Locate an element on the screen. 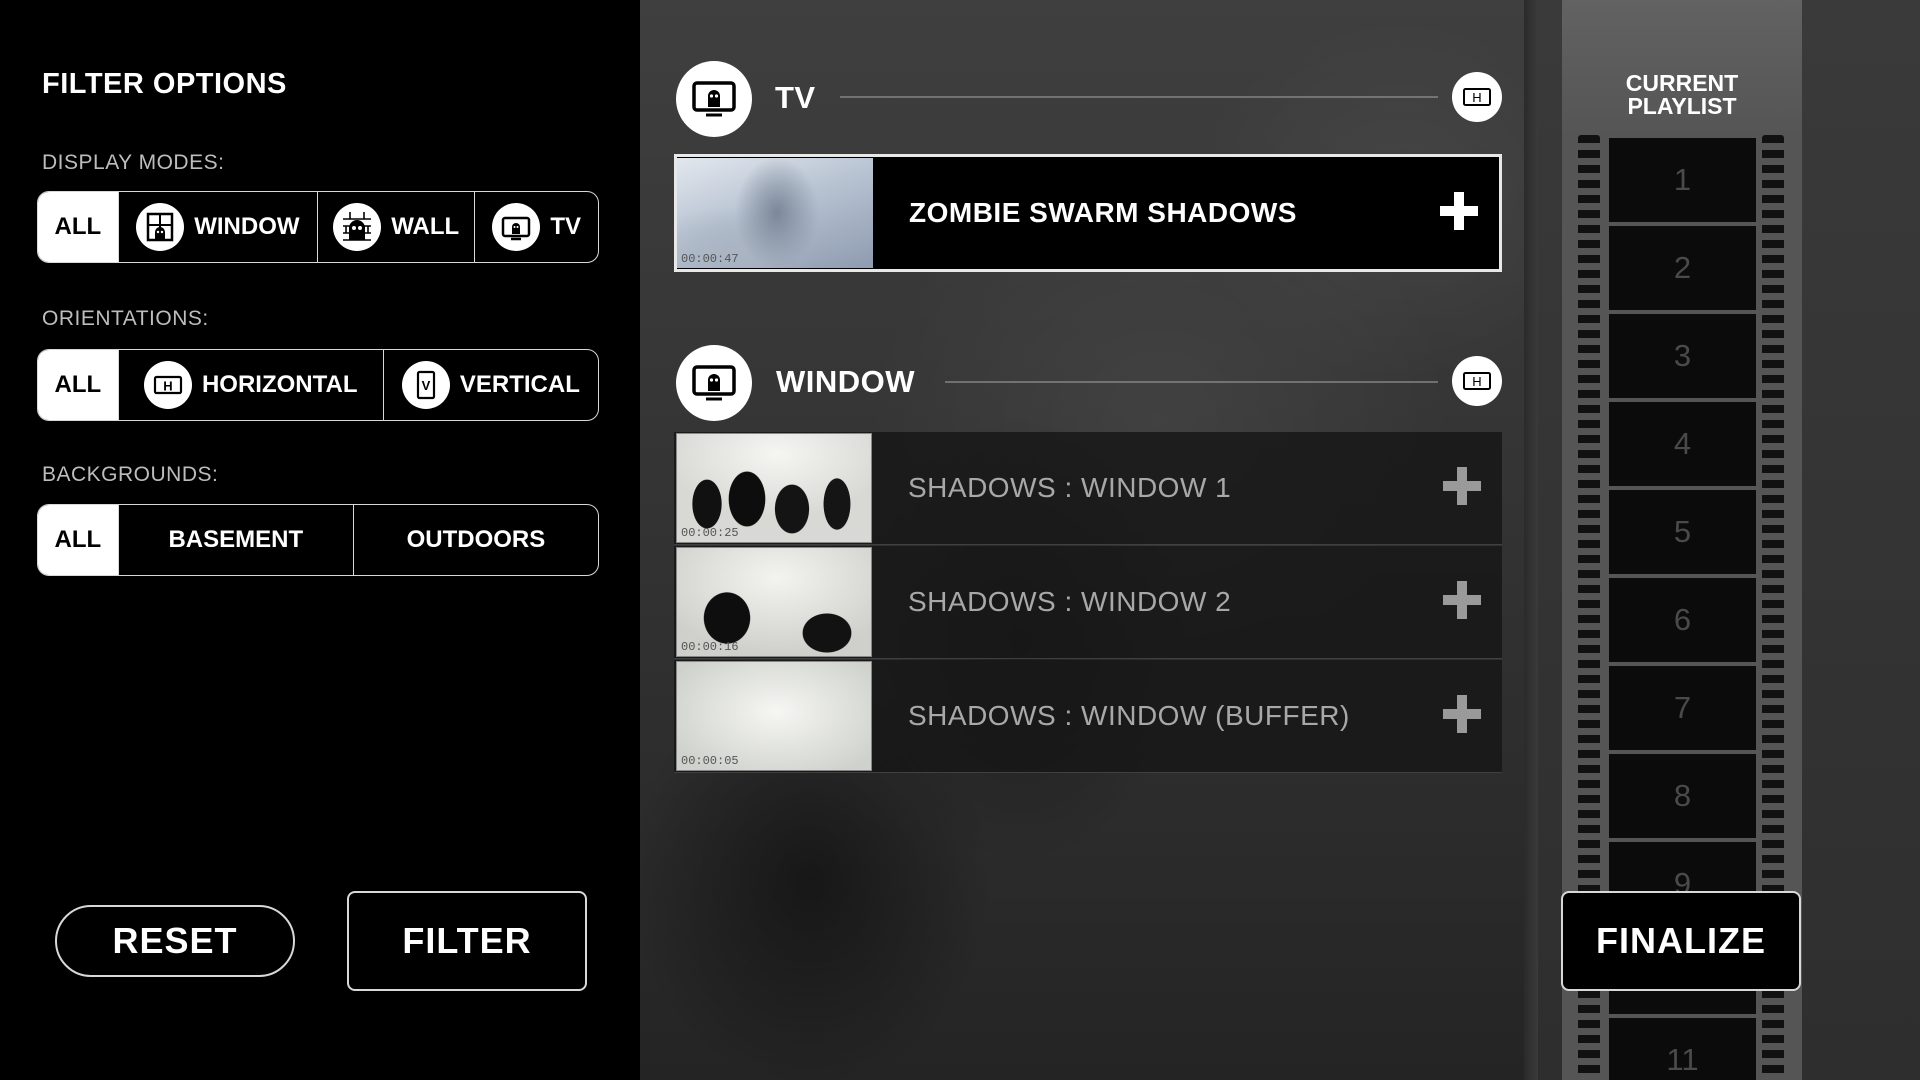  video-title: SHADOWS : WINDOW 1 is located at coordinates (1070, 487).